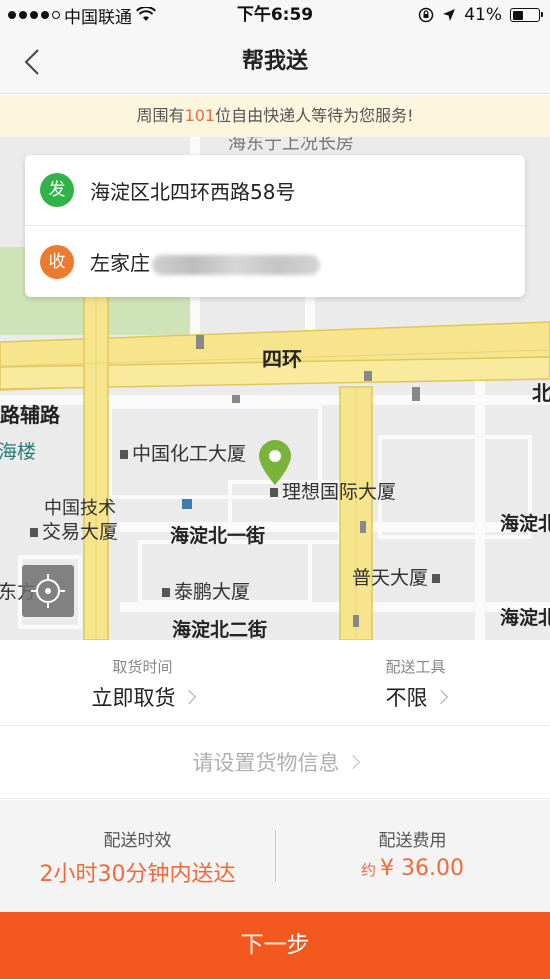  Describe the element at coordinates (415, 667) in the screenshot. I see `delivery-tool-label: 配送工具` at that location.